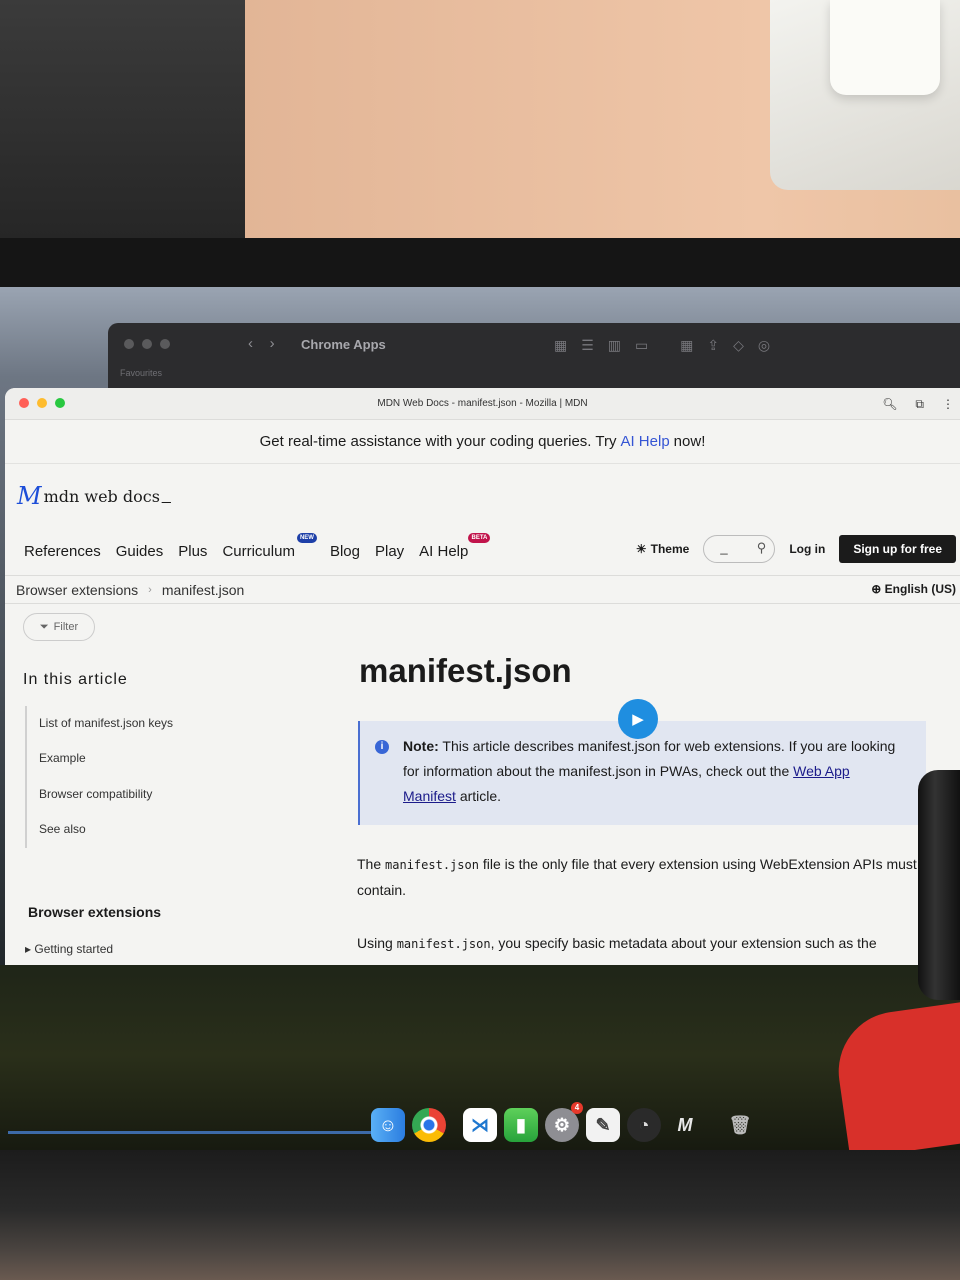 This screenshot has height=1280, width=960. What do you see at coordinates (480, 796) in the screenshot?
I see `note-end: article.` at bounding box center [480, 796].